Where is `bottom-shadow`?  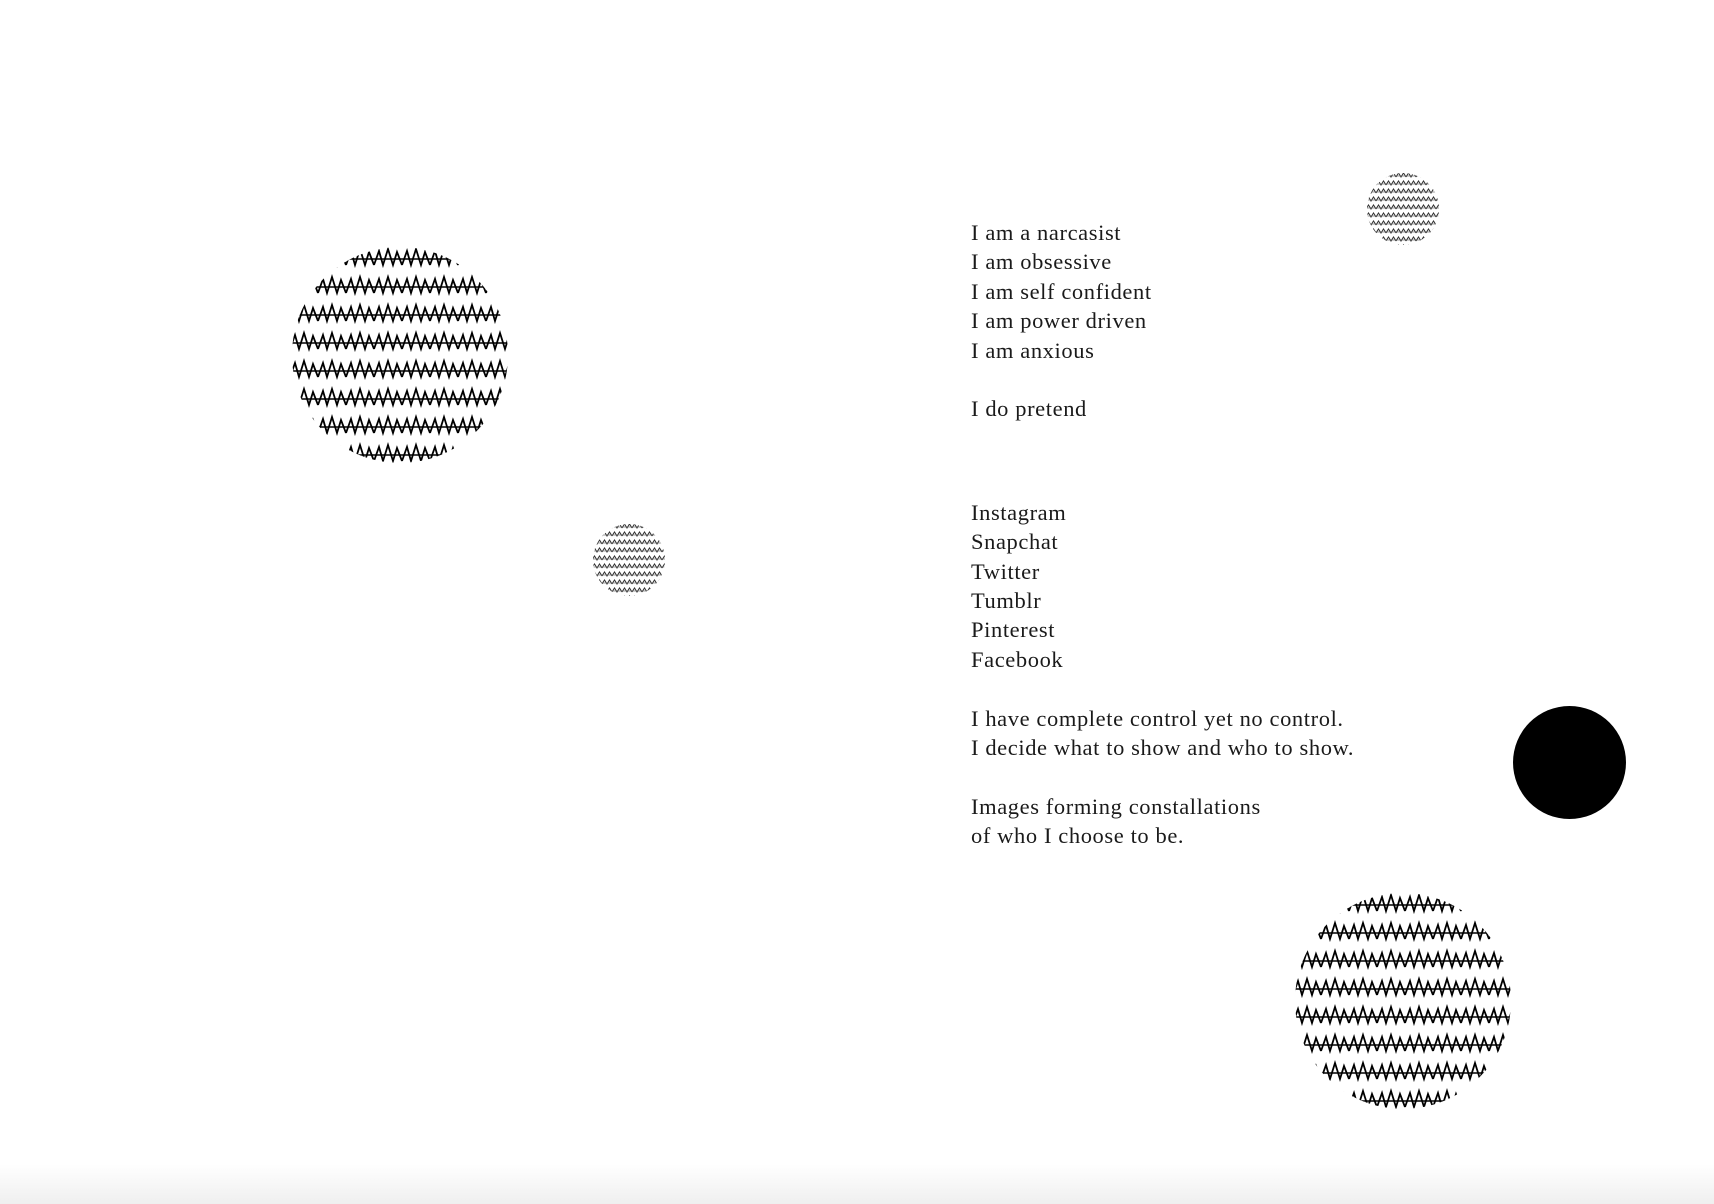 bottom-shadow is located at coordinates (857, 1184).